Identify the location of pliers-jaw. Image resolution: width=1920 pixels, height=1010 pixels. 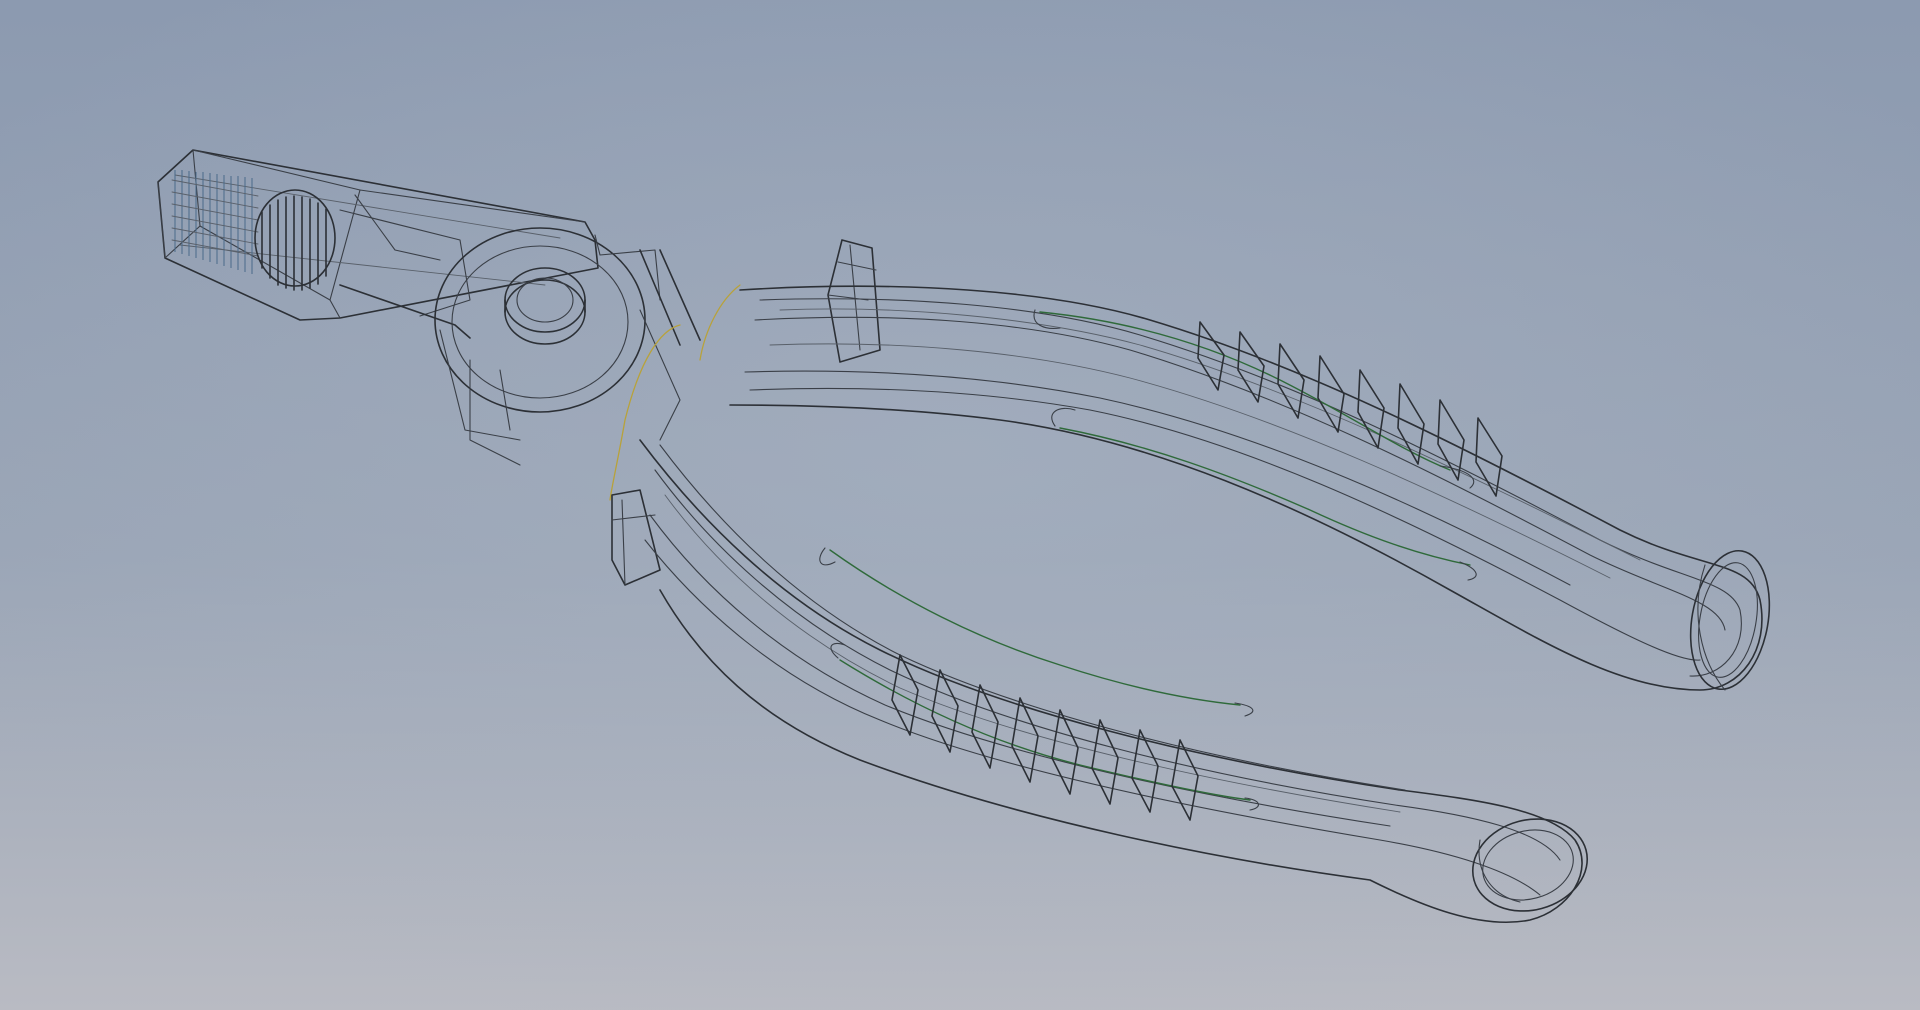
(378, 244).